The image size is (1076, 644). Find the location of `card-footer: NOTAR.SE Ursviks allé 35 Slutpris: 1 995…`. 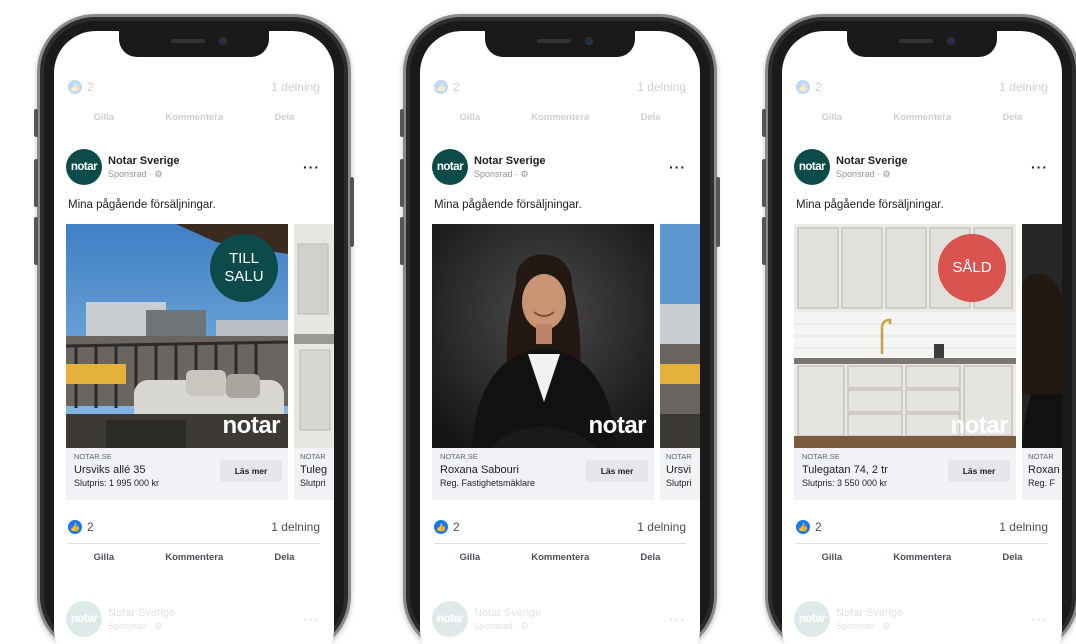

card-footer: NOTAR.SE Ursviks allé 35 Slutpris: 1 995… is located at coordinates (177, 474).